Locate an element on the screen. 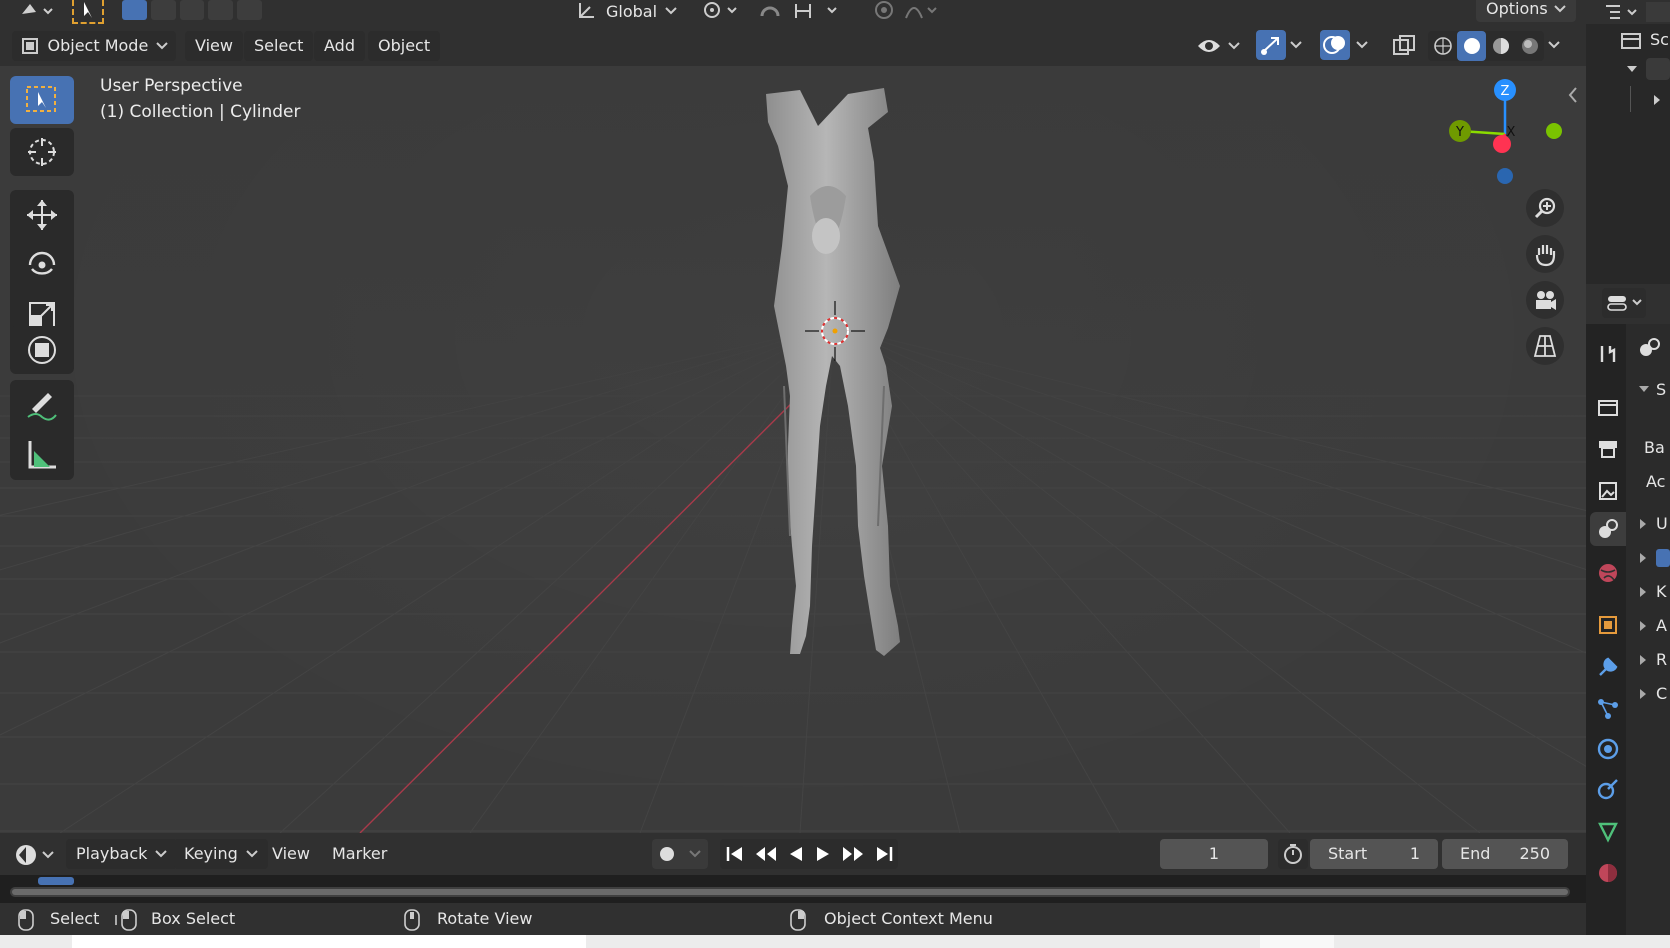 This screenshot has height=948, width=1670. particles-props-icon is located at coordinates (1608, 709).